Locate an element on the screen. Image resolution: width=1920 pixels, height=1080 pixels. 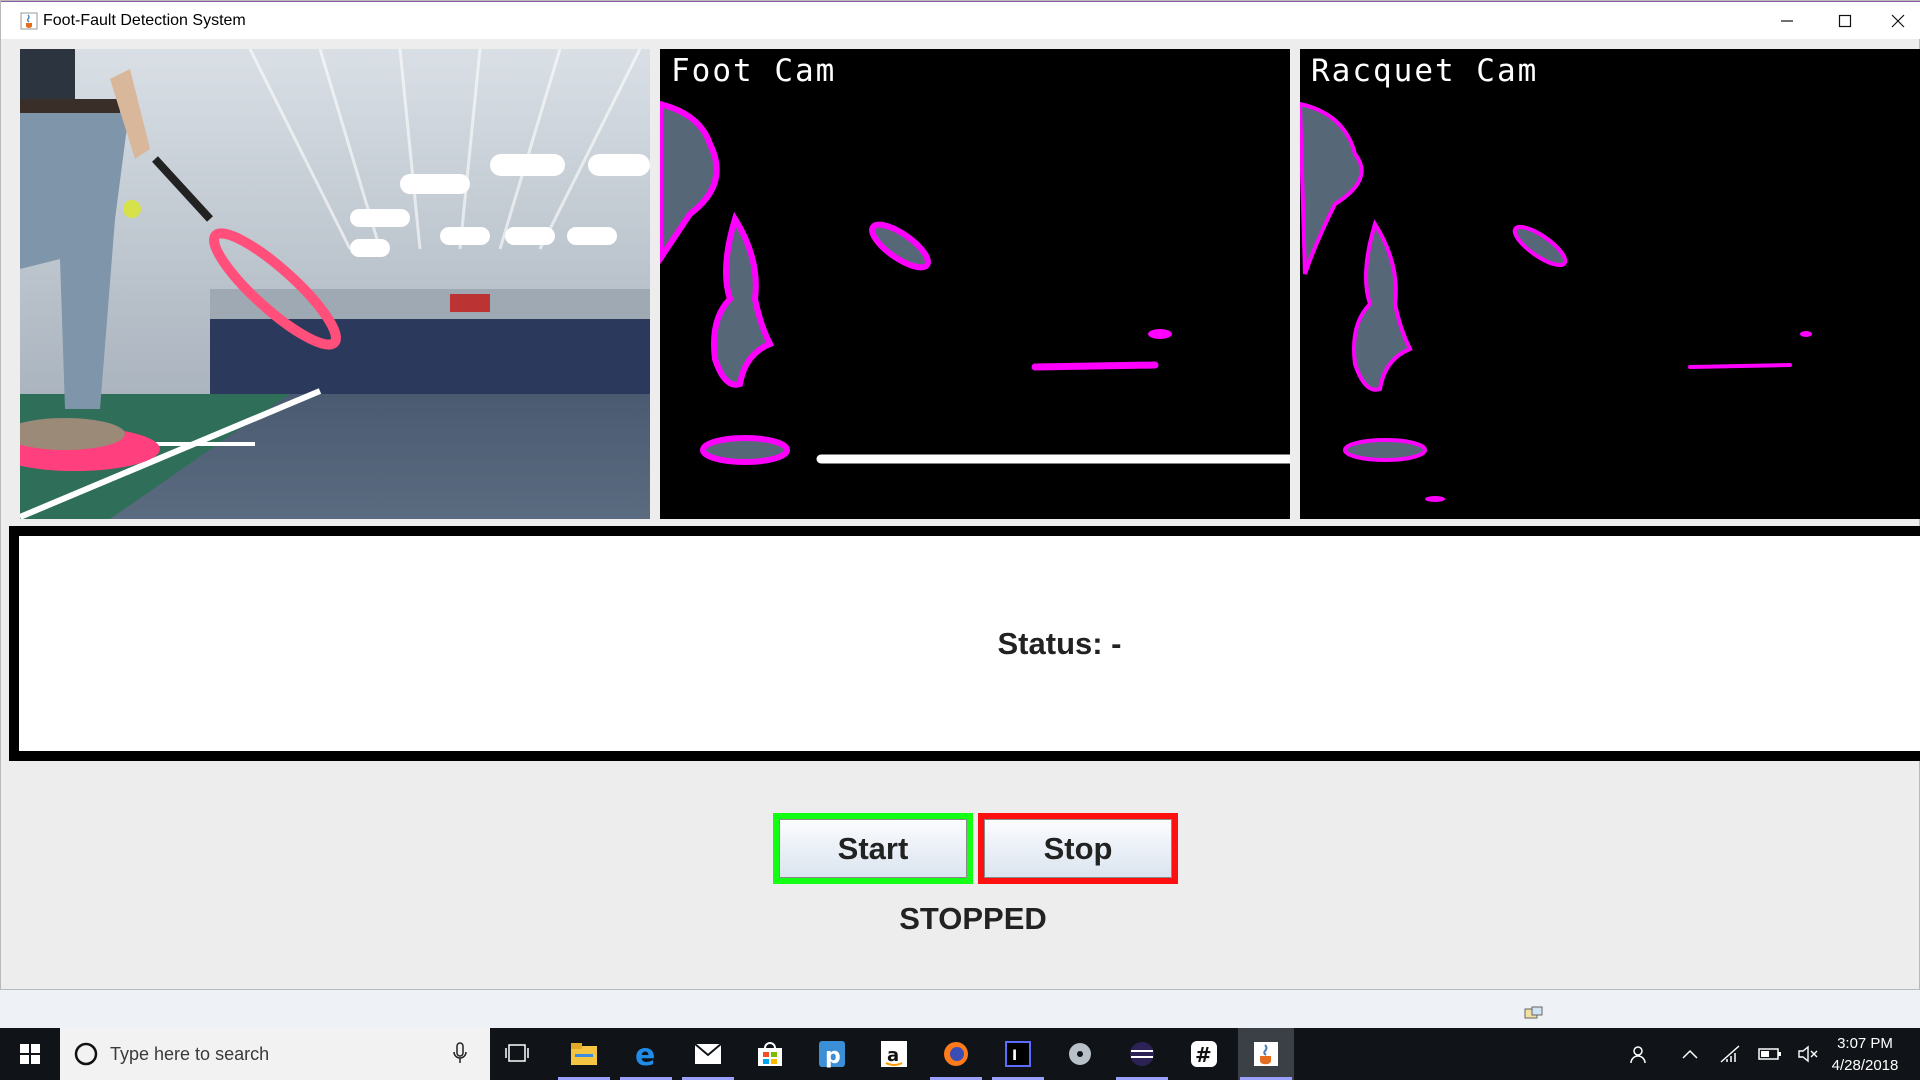
chevron-up-icon is located at coordinates (1690, 1054).